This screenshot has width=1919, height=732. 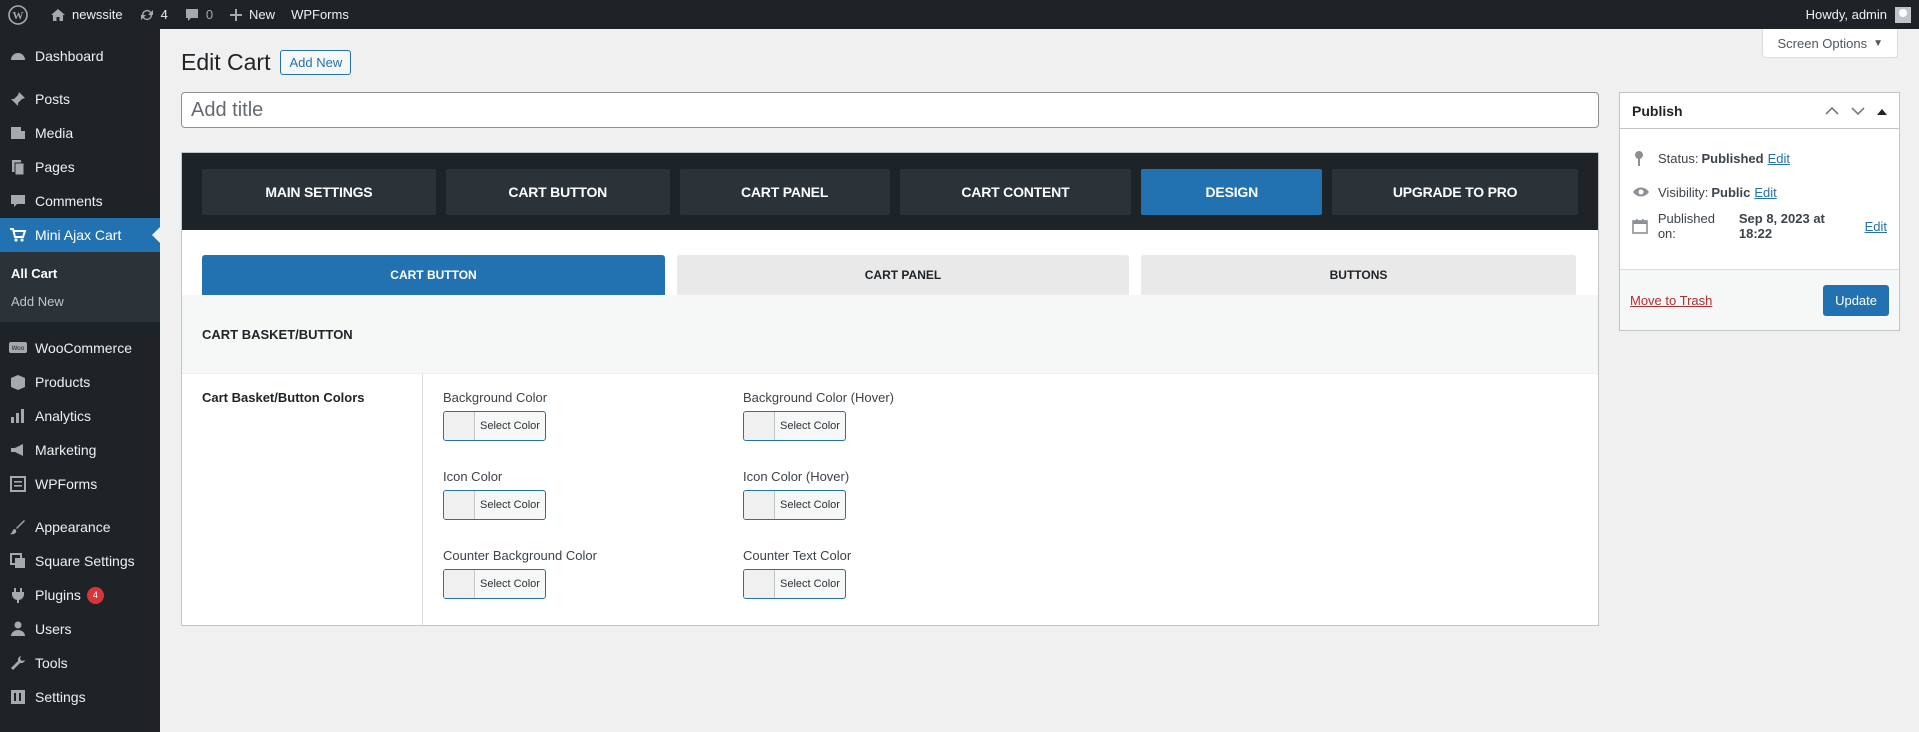 I want to click on plug-icon, so click(x=18, y=595).